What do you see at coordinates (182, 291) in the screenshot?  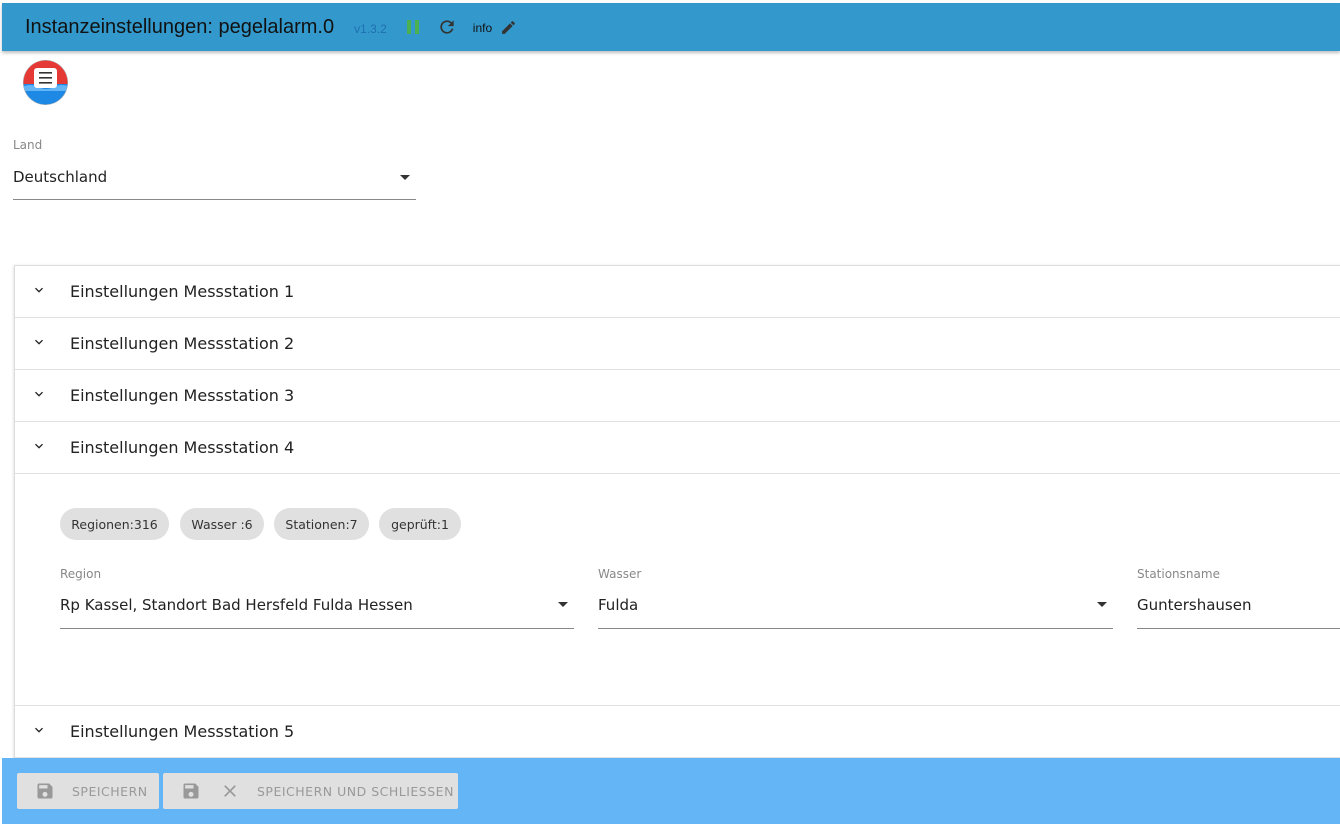 I see `accordion-label: Einstellungen Messstation 1` at bounding box center [182, 291].